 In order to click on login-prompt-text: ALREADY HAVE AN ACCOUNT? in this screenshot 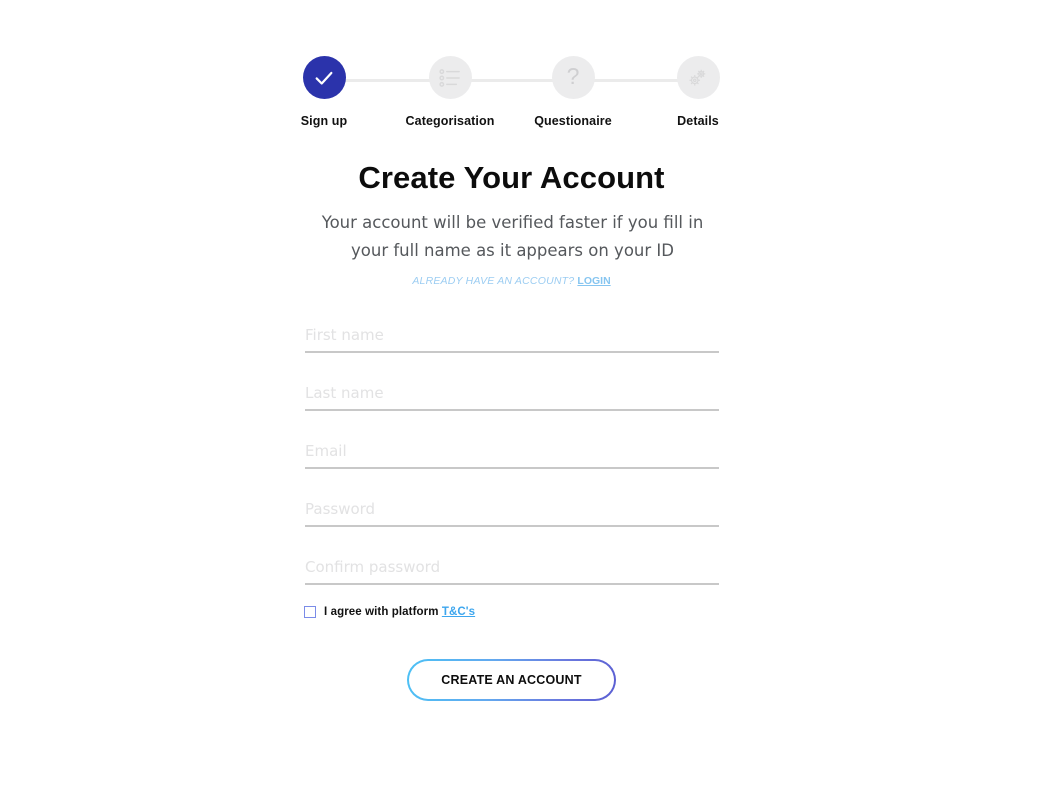, I will do `click(493, 281)`.